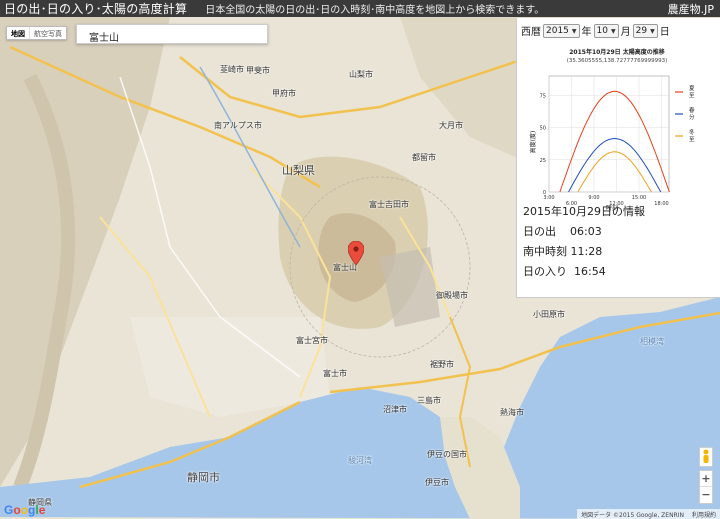 This screenshot has width=720, height=519. I want to click on label-fujinomiya: 富士宮市, so click(312, 340).